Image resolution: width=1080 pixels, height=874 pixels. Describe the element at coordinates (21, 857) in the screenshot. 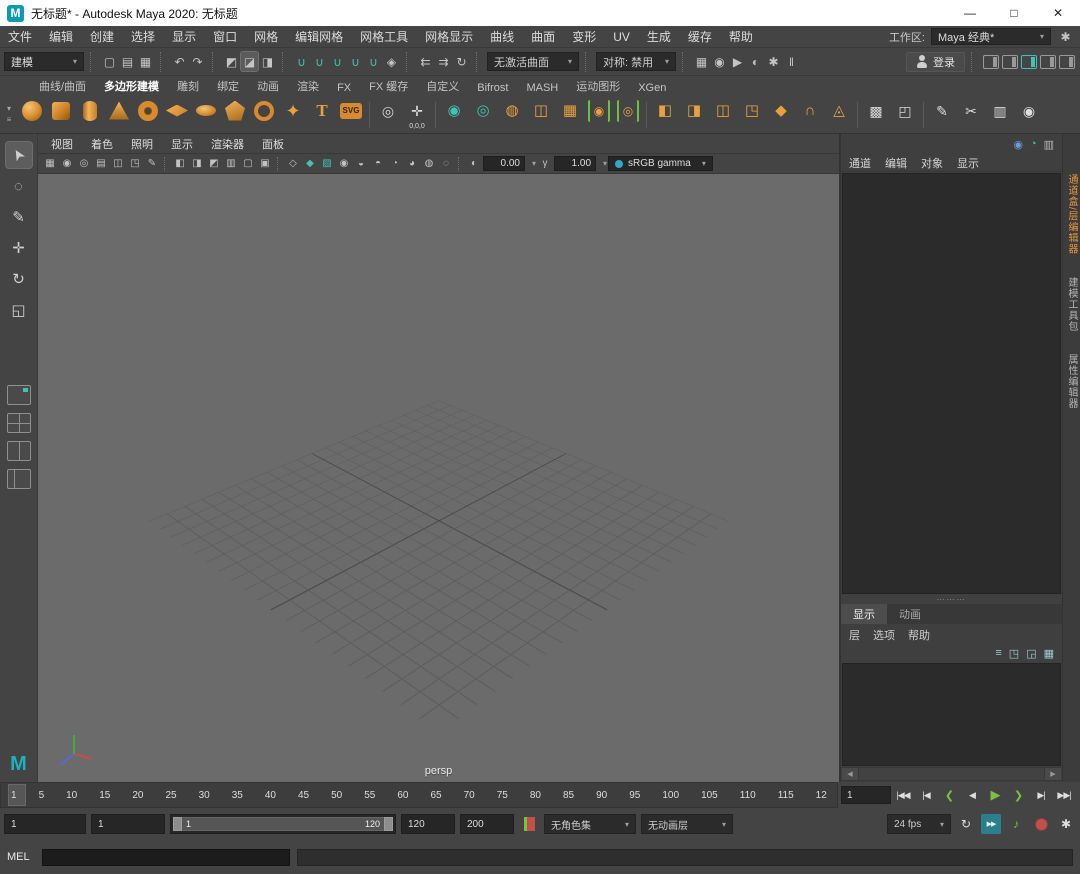

I see `command-language-toggle: MEL` at that location.